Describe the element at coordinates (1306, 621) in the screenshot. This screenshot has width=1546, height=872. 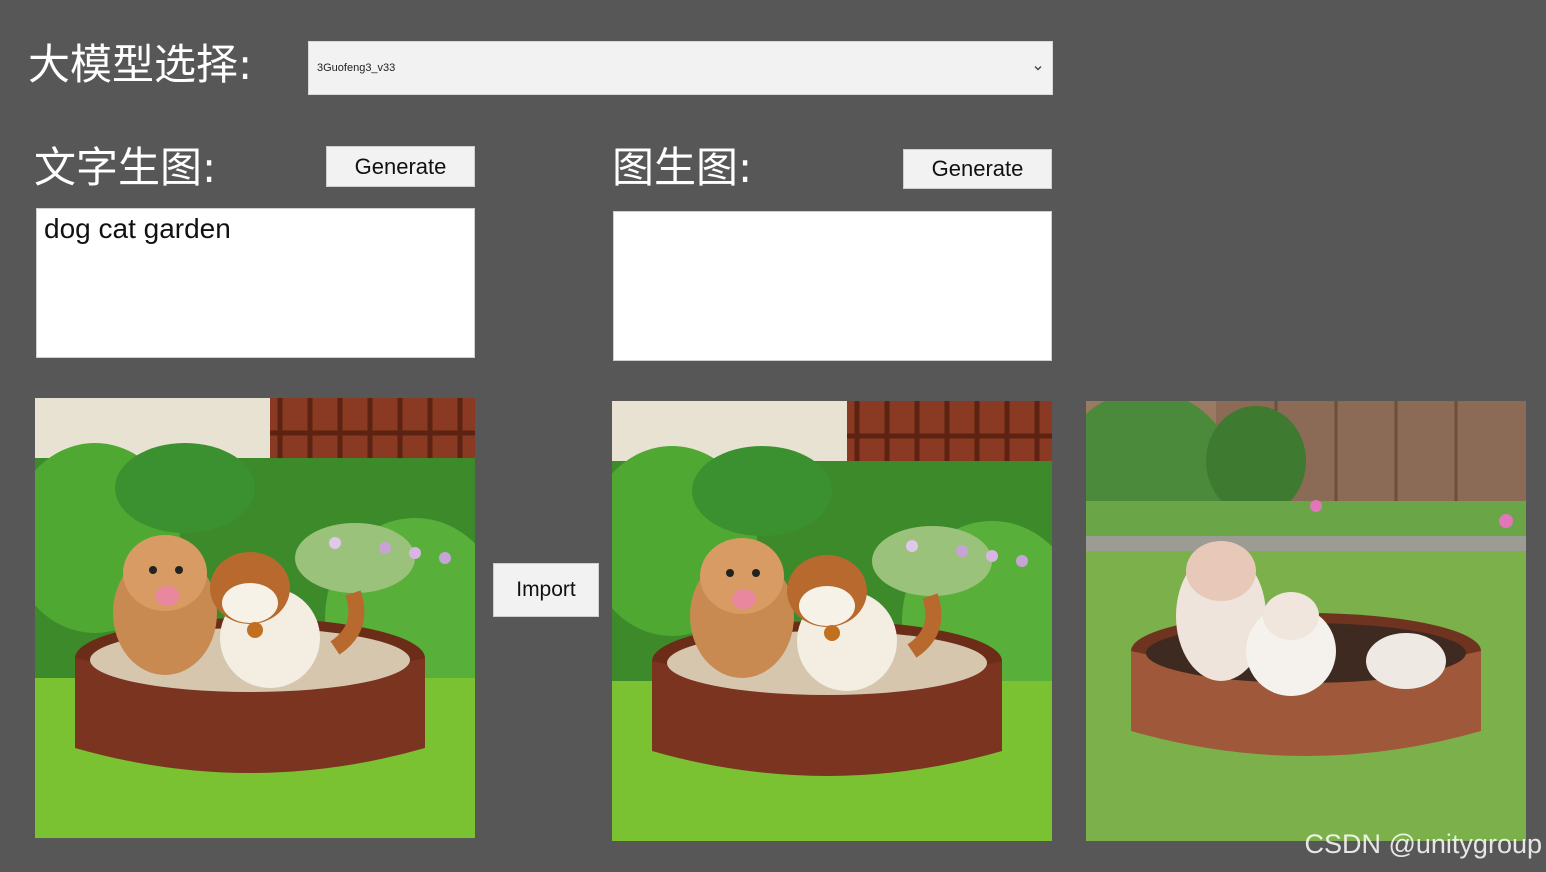
I see `img2img-result-image` at that location.